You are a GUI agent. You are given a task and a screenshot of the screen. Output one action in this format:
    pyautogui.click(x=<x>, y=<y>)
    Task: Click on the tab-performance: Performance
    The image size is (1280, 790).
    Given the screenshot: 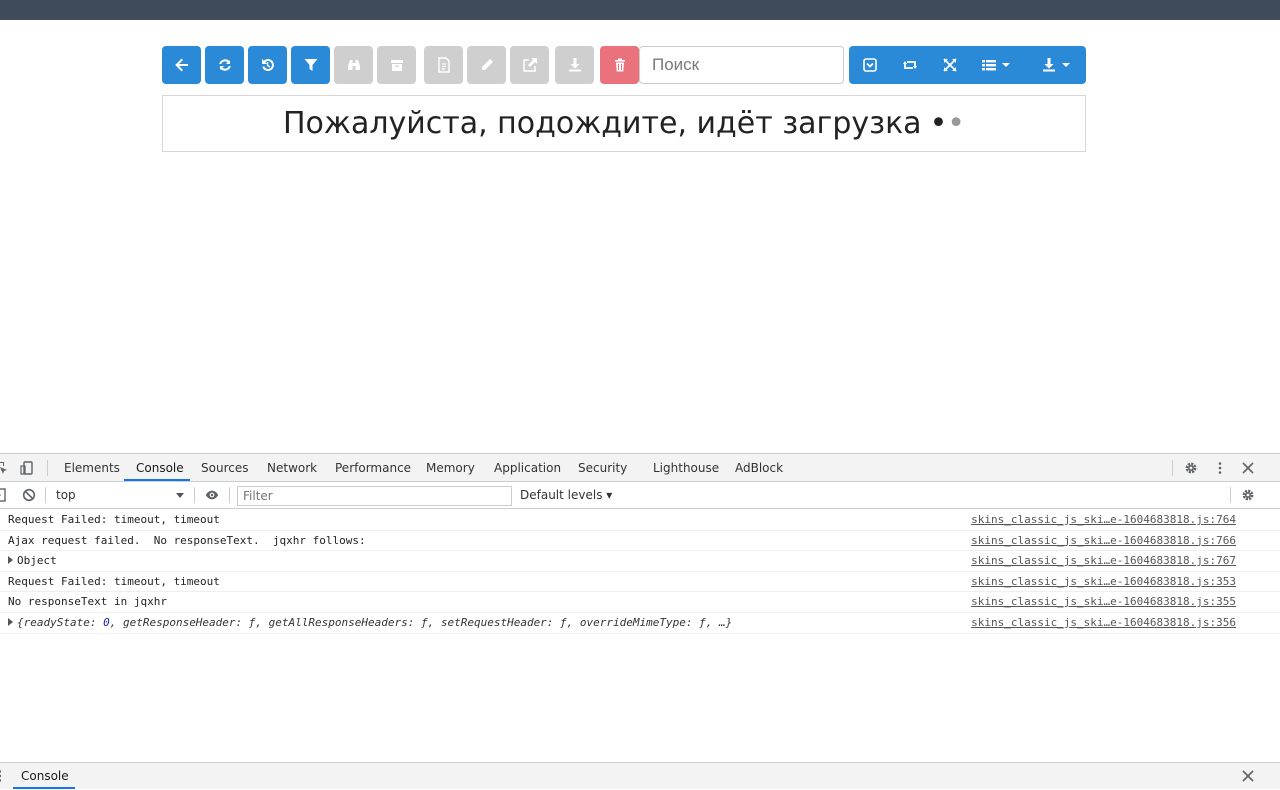 What is the action you would take?
    pyautogui.click(x=373, y=468)
    